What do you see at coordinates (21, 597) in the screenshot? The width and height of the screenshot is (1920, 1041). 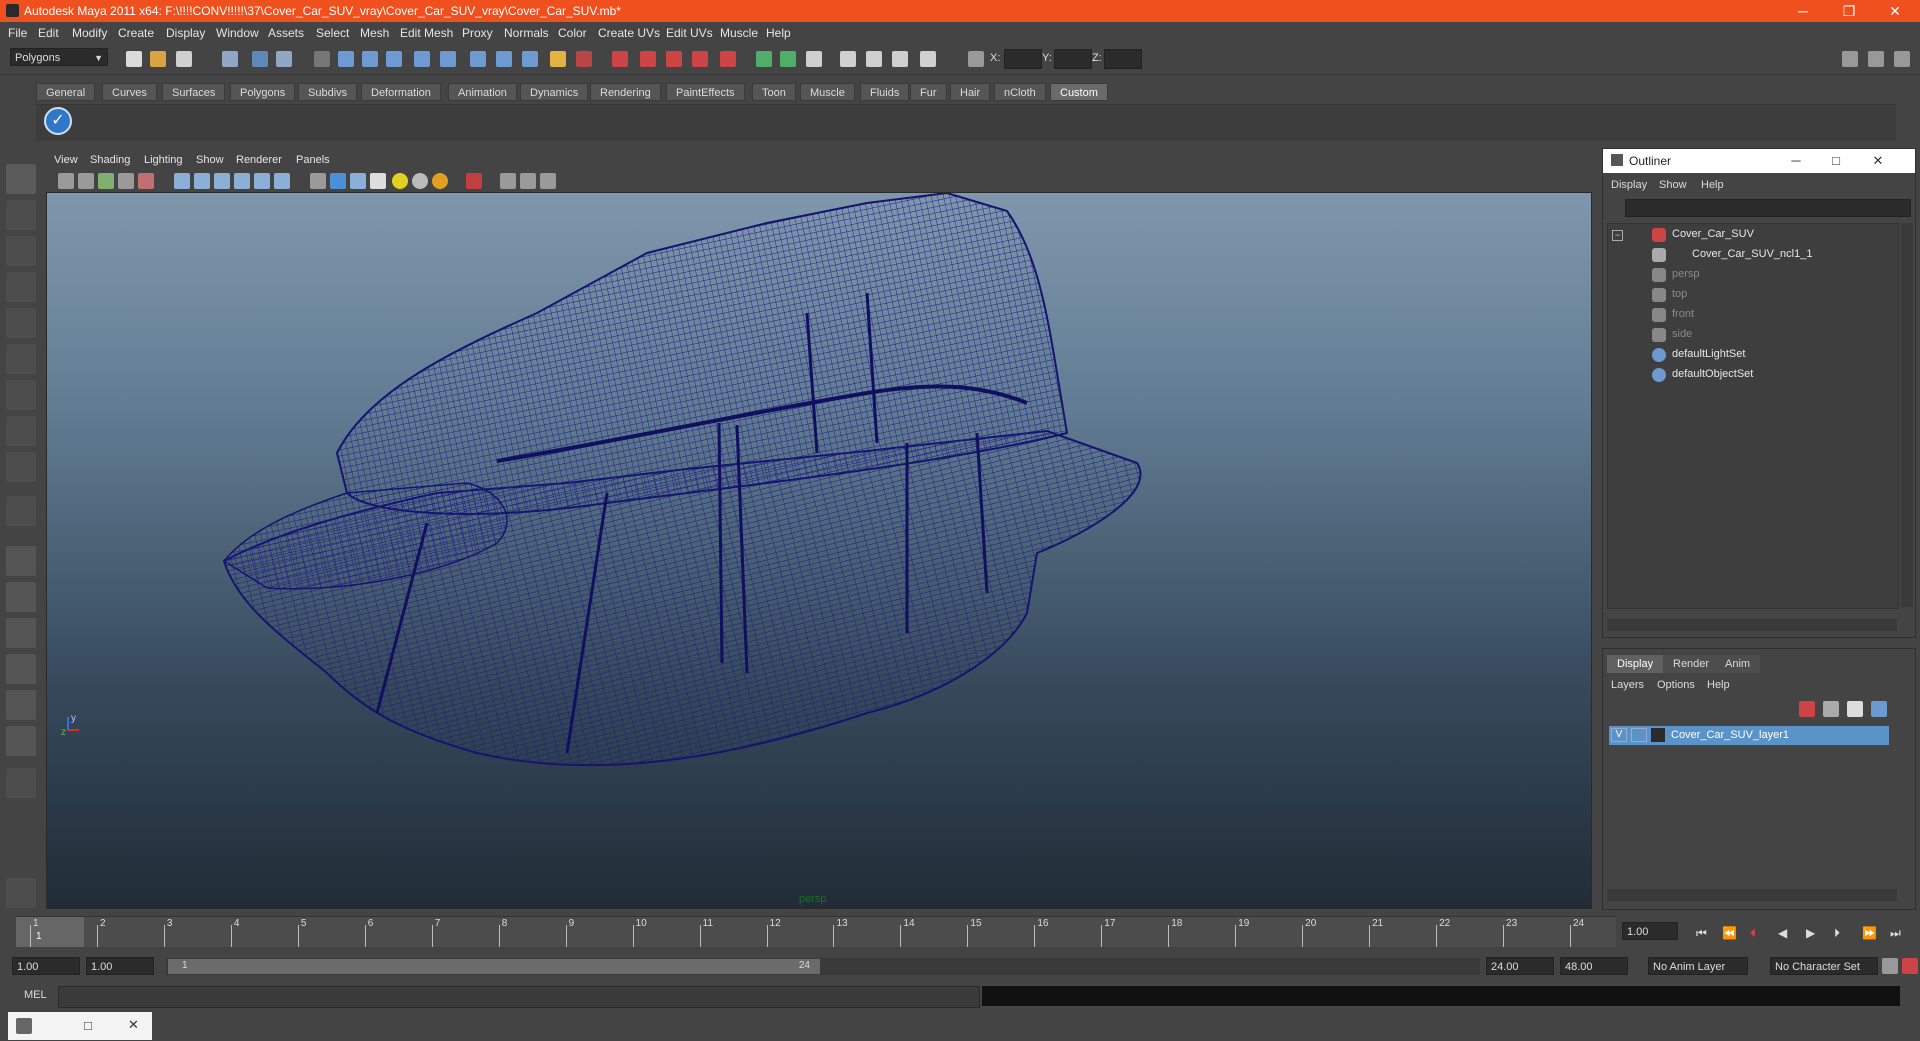 I see `four-pane-layout-icon` at bounding box center [21, 597].